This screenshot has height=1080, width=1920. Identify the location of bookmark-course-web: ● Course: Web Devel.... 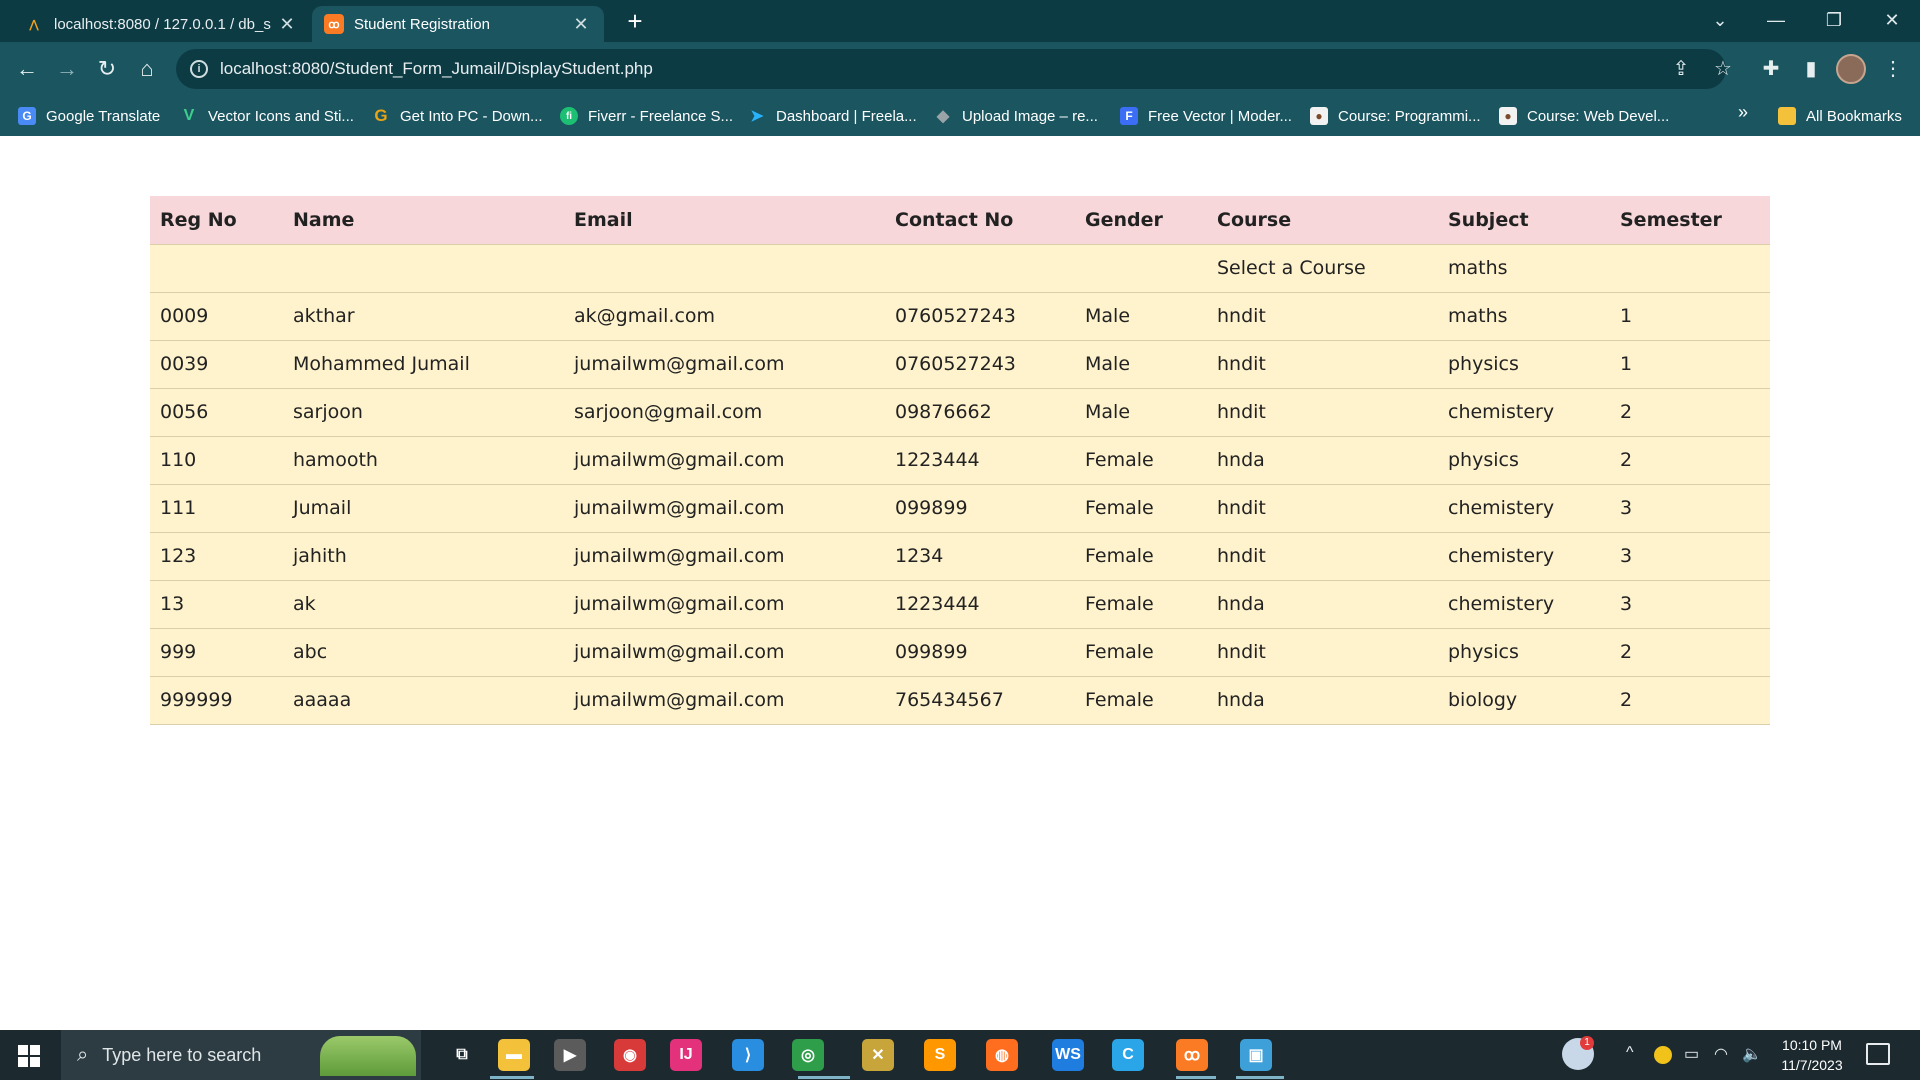
(1584, 116).